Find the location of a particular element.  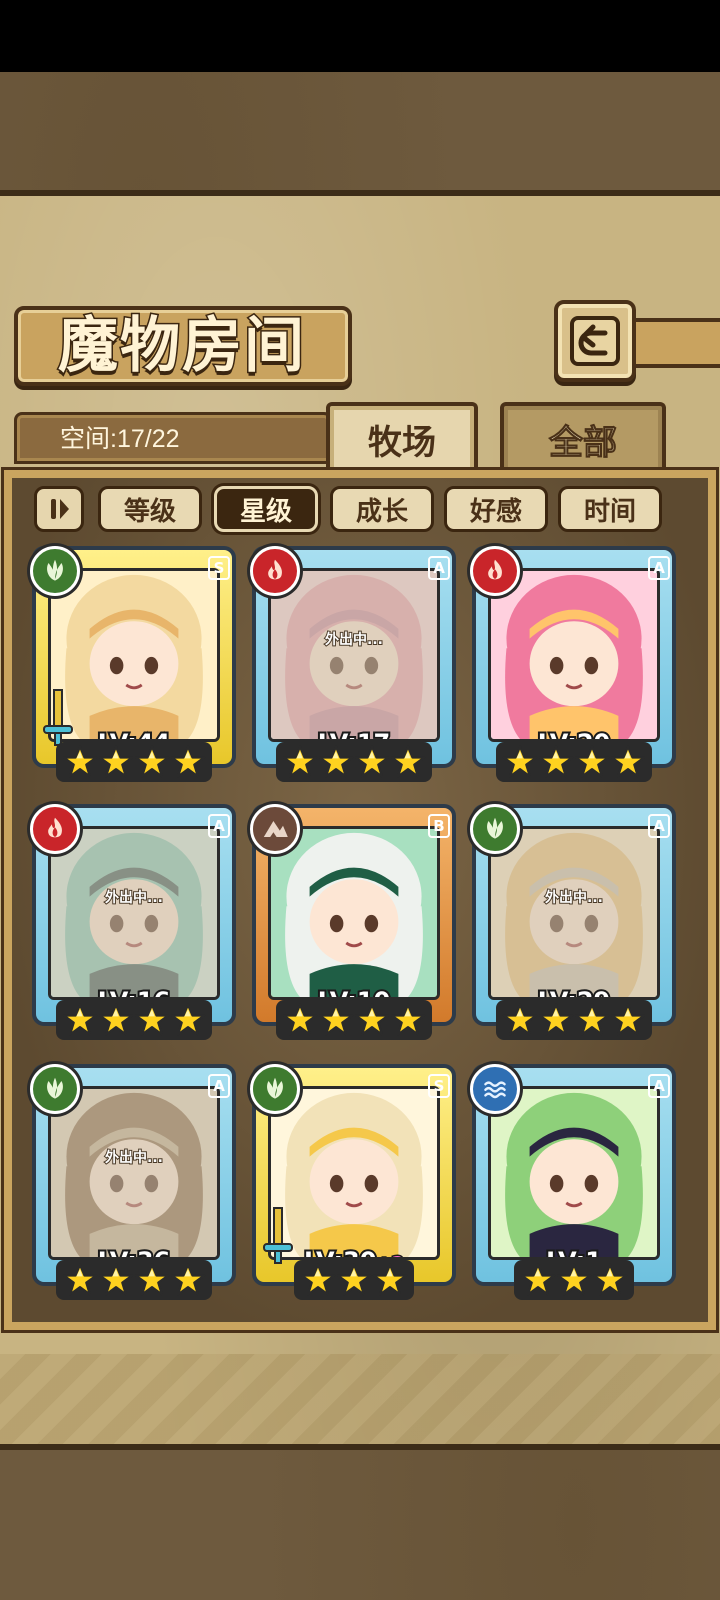

water-element-icon is located at coordinates (495, 1089).